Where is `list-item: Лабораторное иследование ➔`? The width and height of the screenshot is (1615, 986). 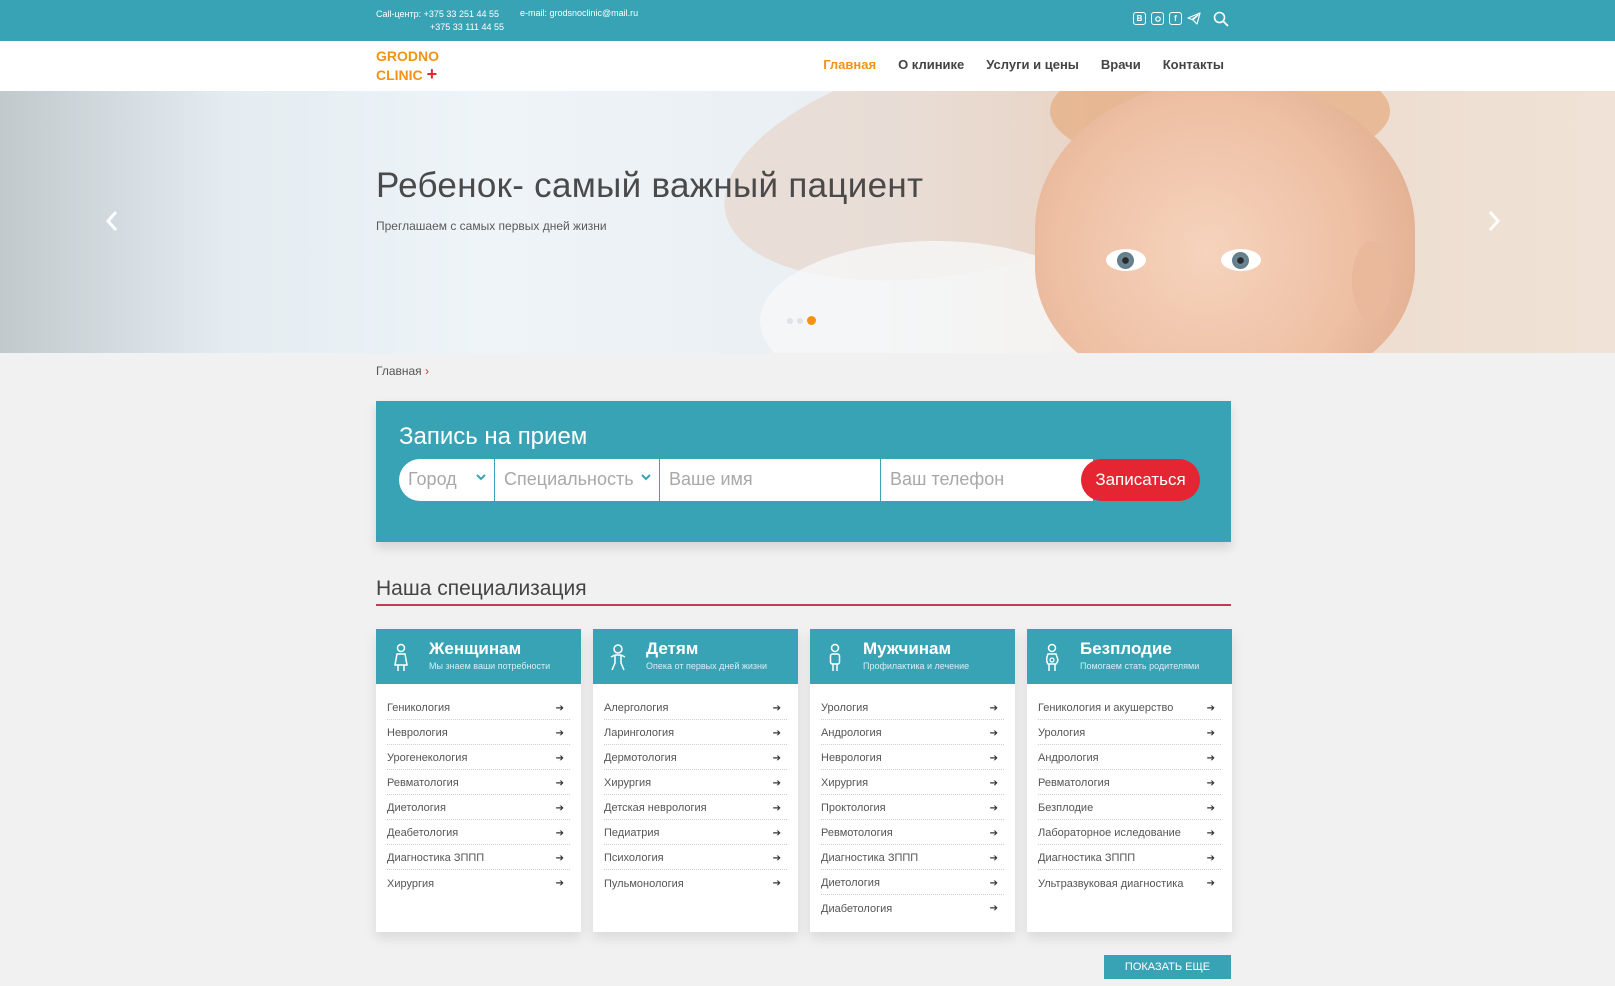
list-item: Лабораторное иследование ➔ is located at coordinates (1129, 832).